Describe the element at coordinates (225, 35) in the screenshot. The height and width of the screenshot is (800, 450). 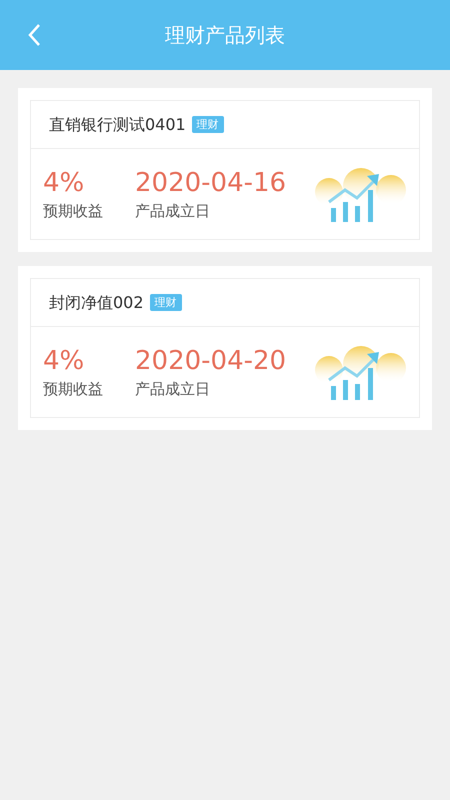
I see `page-title: 理财产品列表` at that location.